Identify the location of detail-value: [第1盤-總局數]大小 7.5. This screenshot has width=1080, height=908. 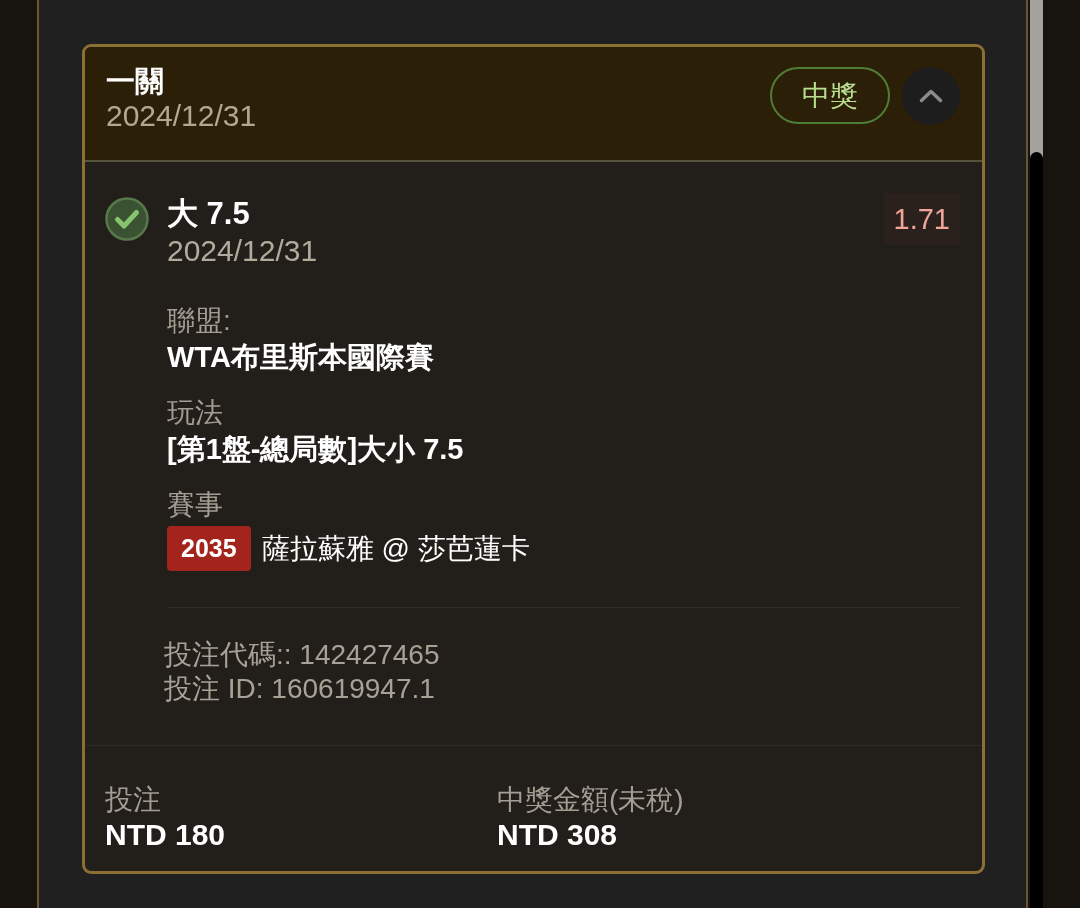
(315, 449).